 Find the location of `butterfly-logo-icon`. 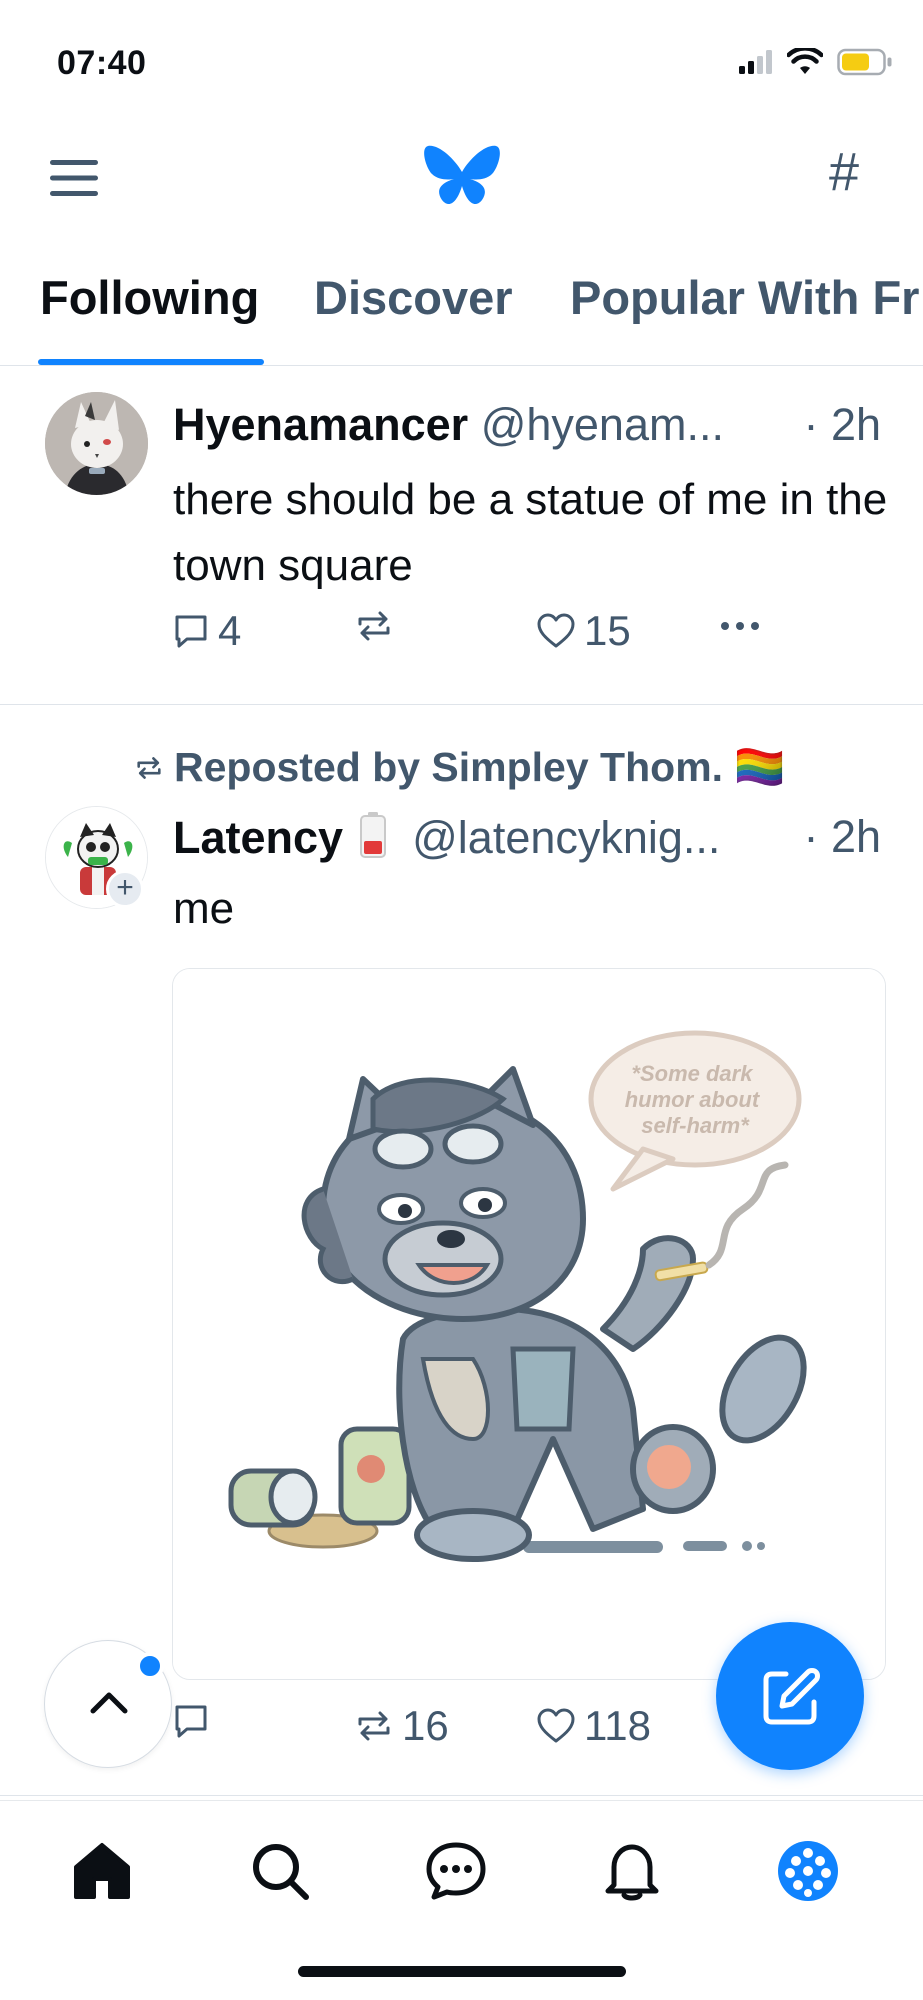

butterfly-logo-icon is located at coordinates (462, 175).